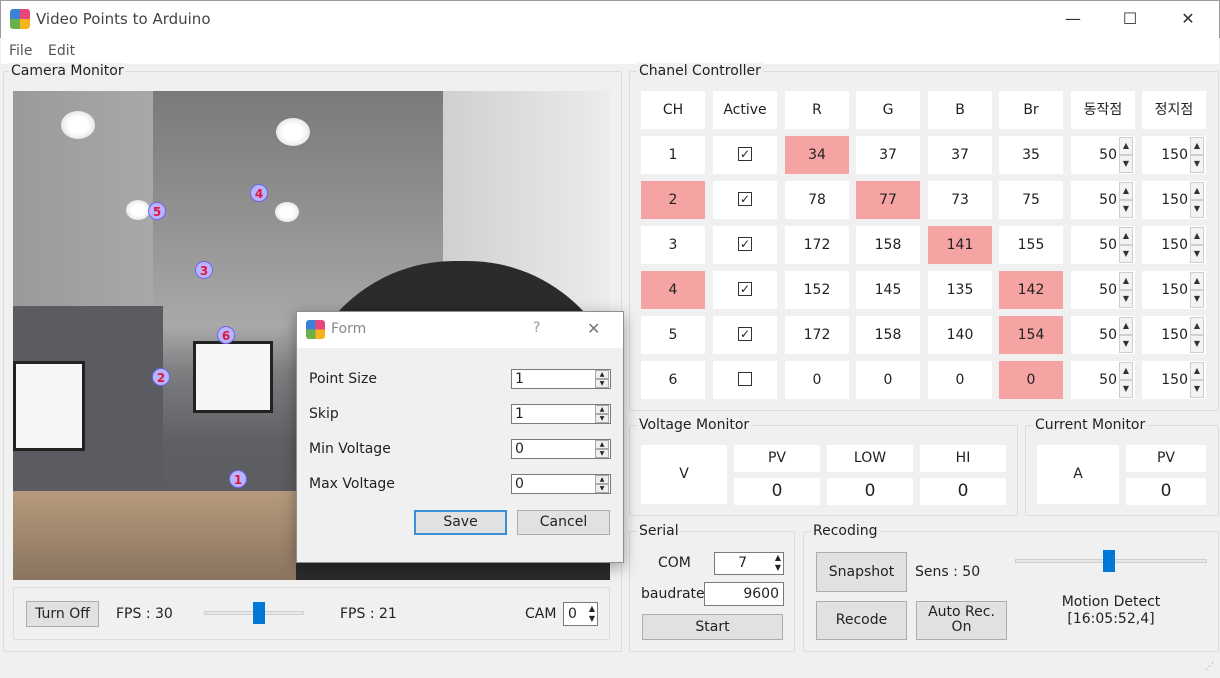 Image resolution: width=1220 pixels, height=678 pixels. Describe the element at coordinates (62, 614) in the screenshot. I see `turn-off-button: Turn Off` at that location.